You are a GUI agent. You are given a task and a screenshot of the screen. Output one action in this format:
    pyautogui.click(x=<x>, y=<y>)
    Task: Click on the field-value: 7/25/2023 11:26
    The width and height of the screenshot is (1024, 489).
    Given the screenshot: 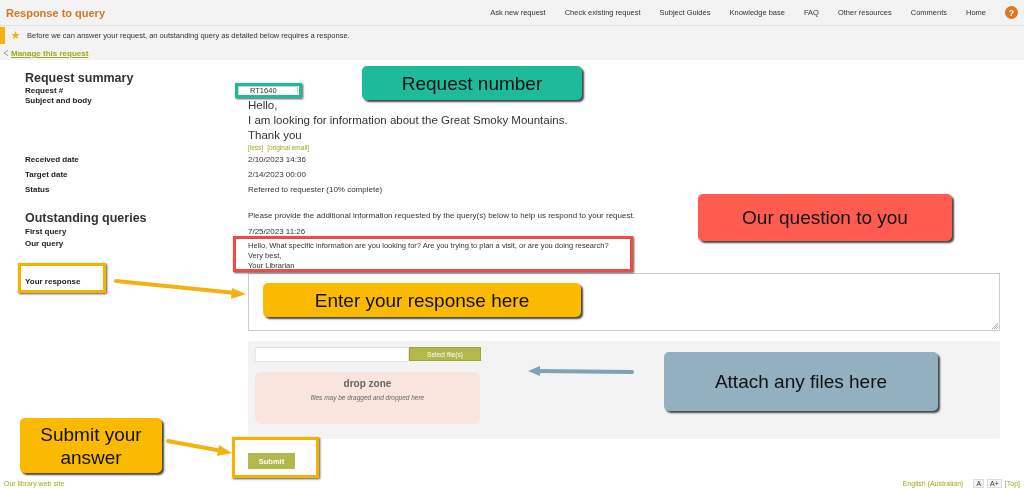 What is the action you would take?
    pyautogui.click(x=277, y=231)
    